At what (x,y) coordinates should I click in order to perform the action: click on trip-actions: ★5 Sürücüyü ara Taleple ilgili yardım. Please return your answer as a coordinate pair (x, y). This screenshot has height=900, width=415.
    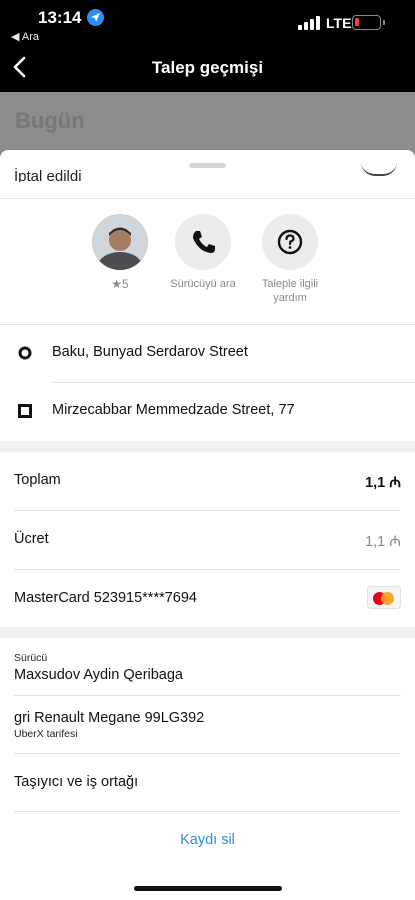
    Looking at the image, I should click on (207, 264).